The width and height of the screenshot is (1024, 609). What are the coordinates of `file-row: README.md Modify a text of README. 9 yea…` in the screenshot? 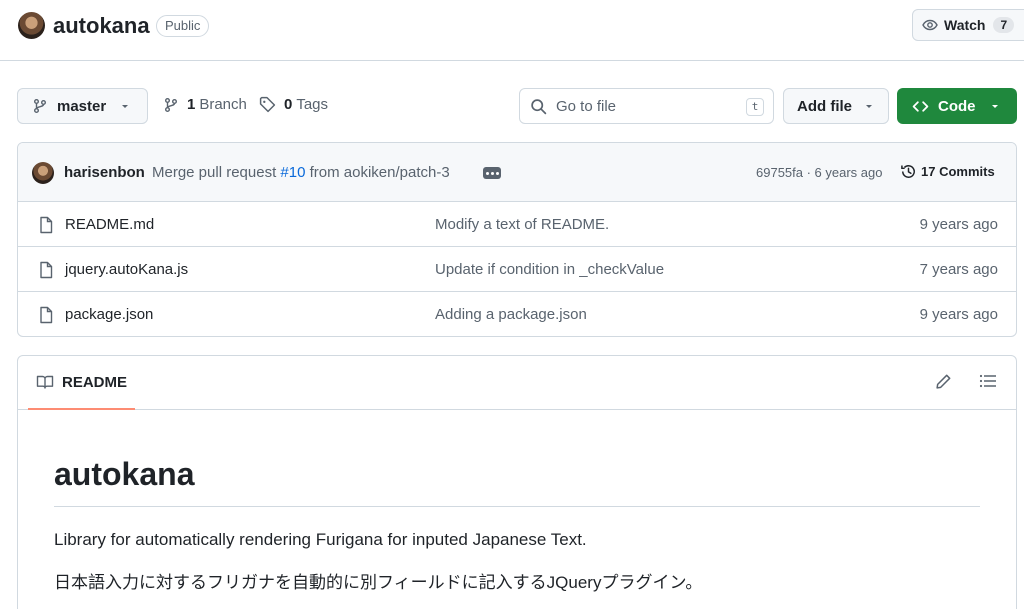 It's located at (517, 224).